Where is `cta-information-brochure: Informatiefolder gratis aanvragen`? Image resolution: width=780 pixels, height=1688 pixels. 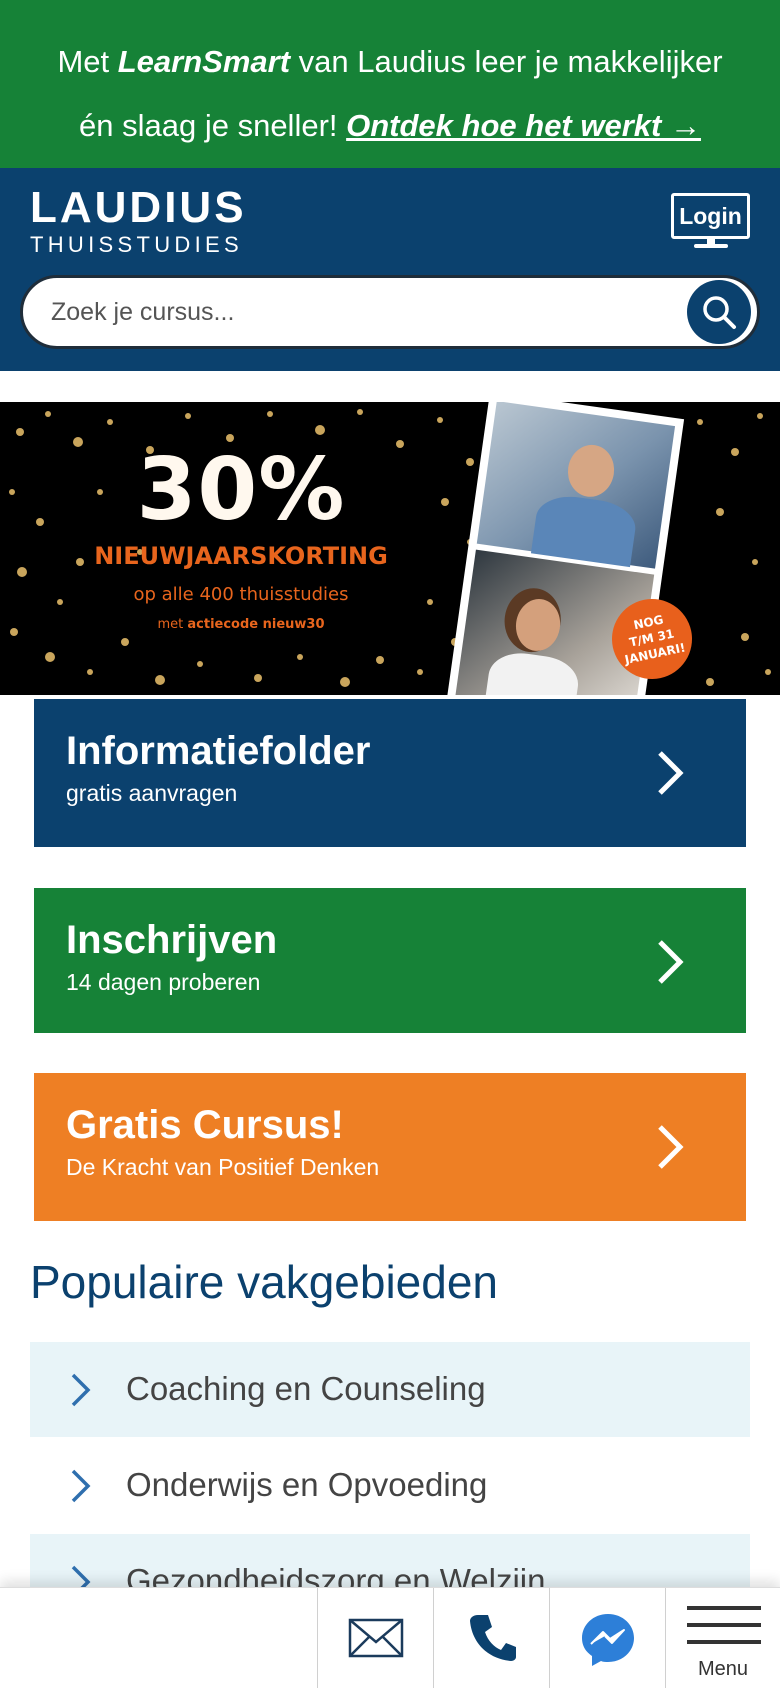
cta-information-brochure: Informatiefolder gratis aanvragen is located at coordinates (390, 773).